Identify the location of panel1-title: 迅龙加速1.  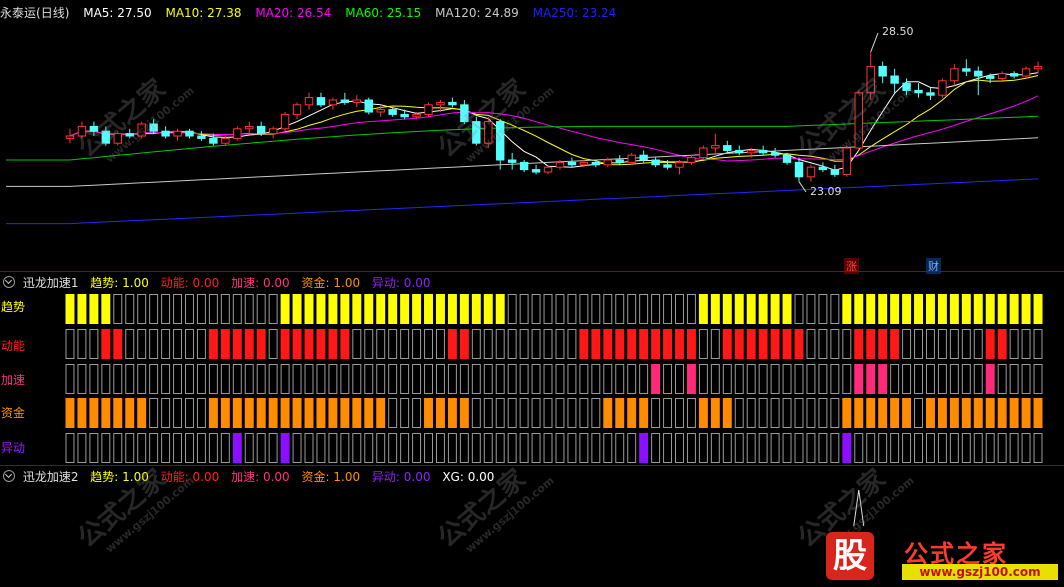
(51, 283).